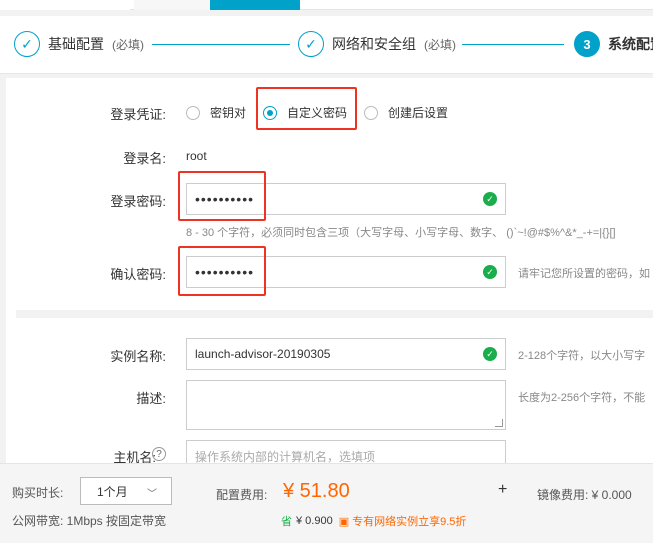 The width and height of the screenshot is (653, 543). I want to click on hostname-field: 操作系统内部的计算机名，选填项, so click(346, 451).